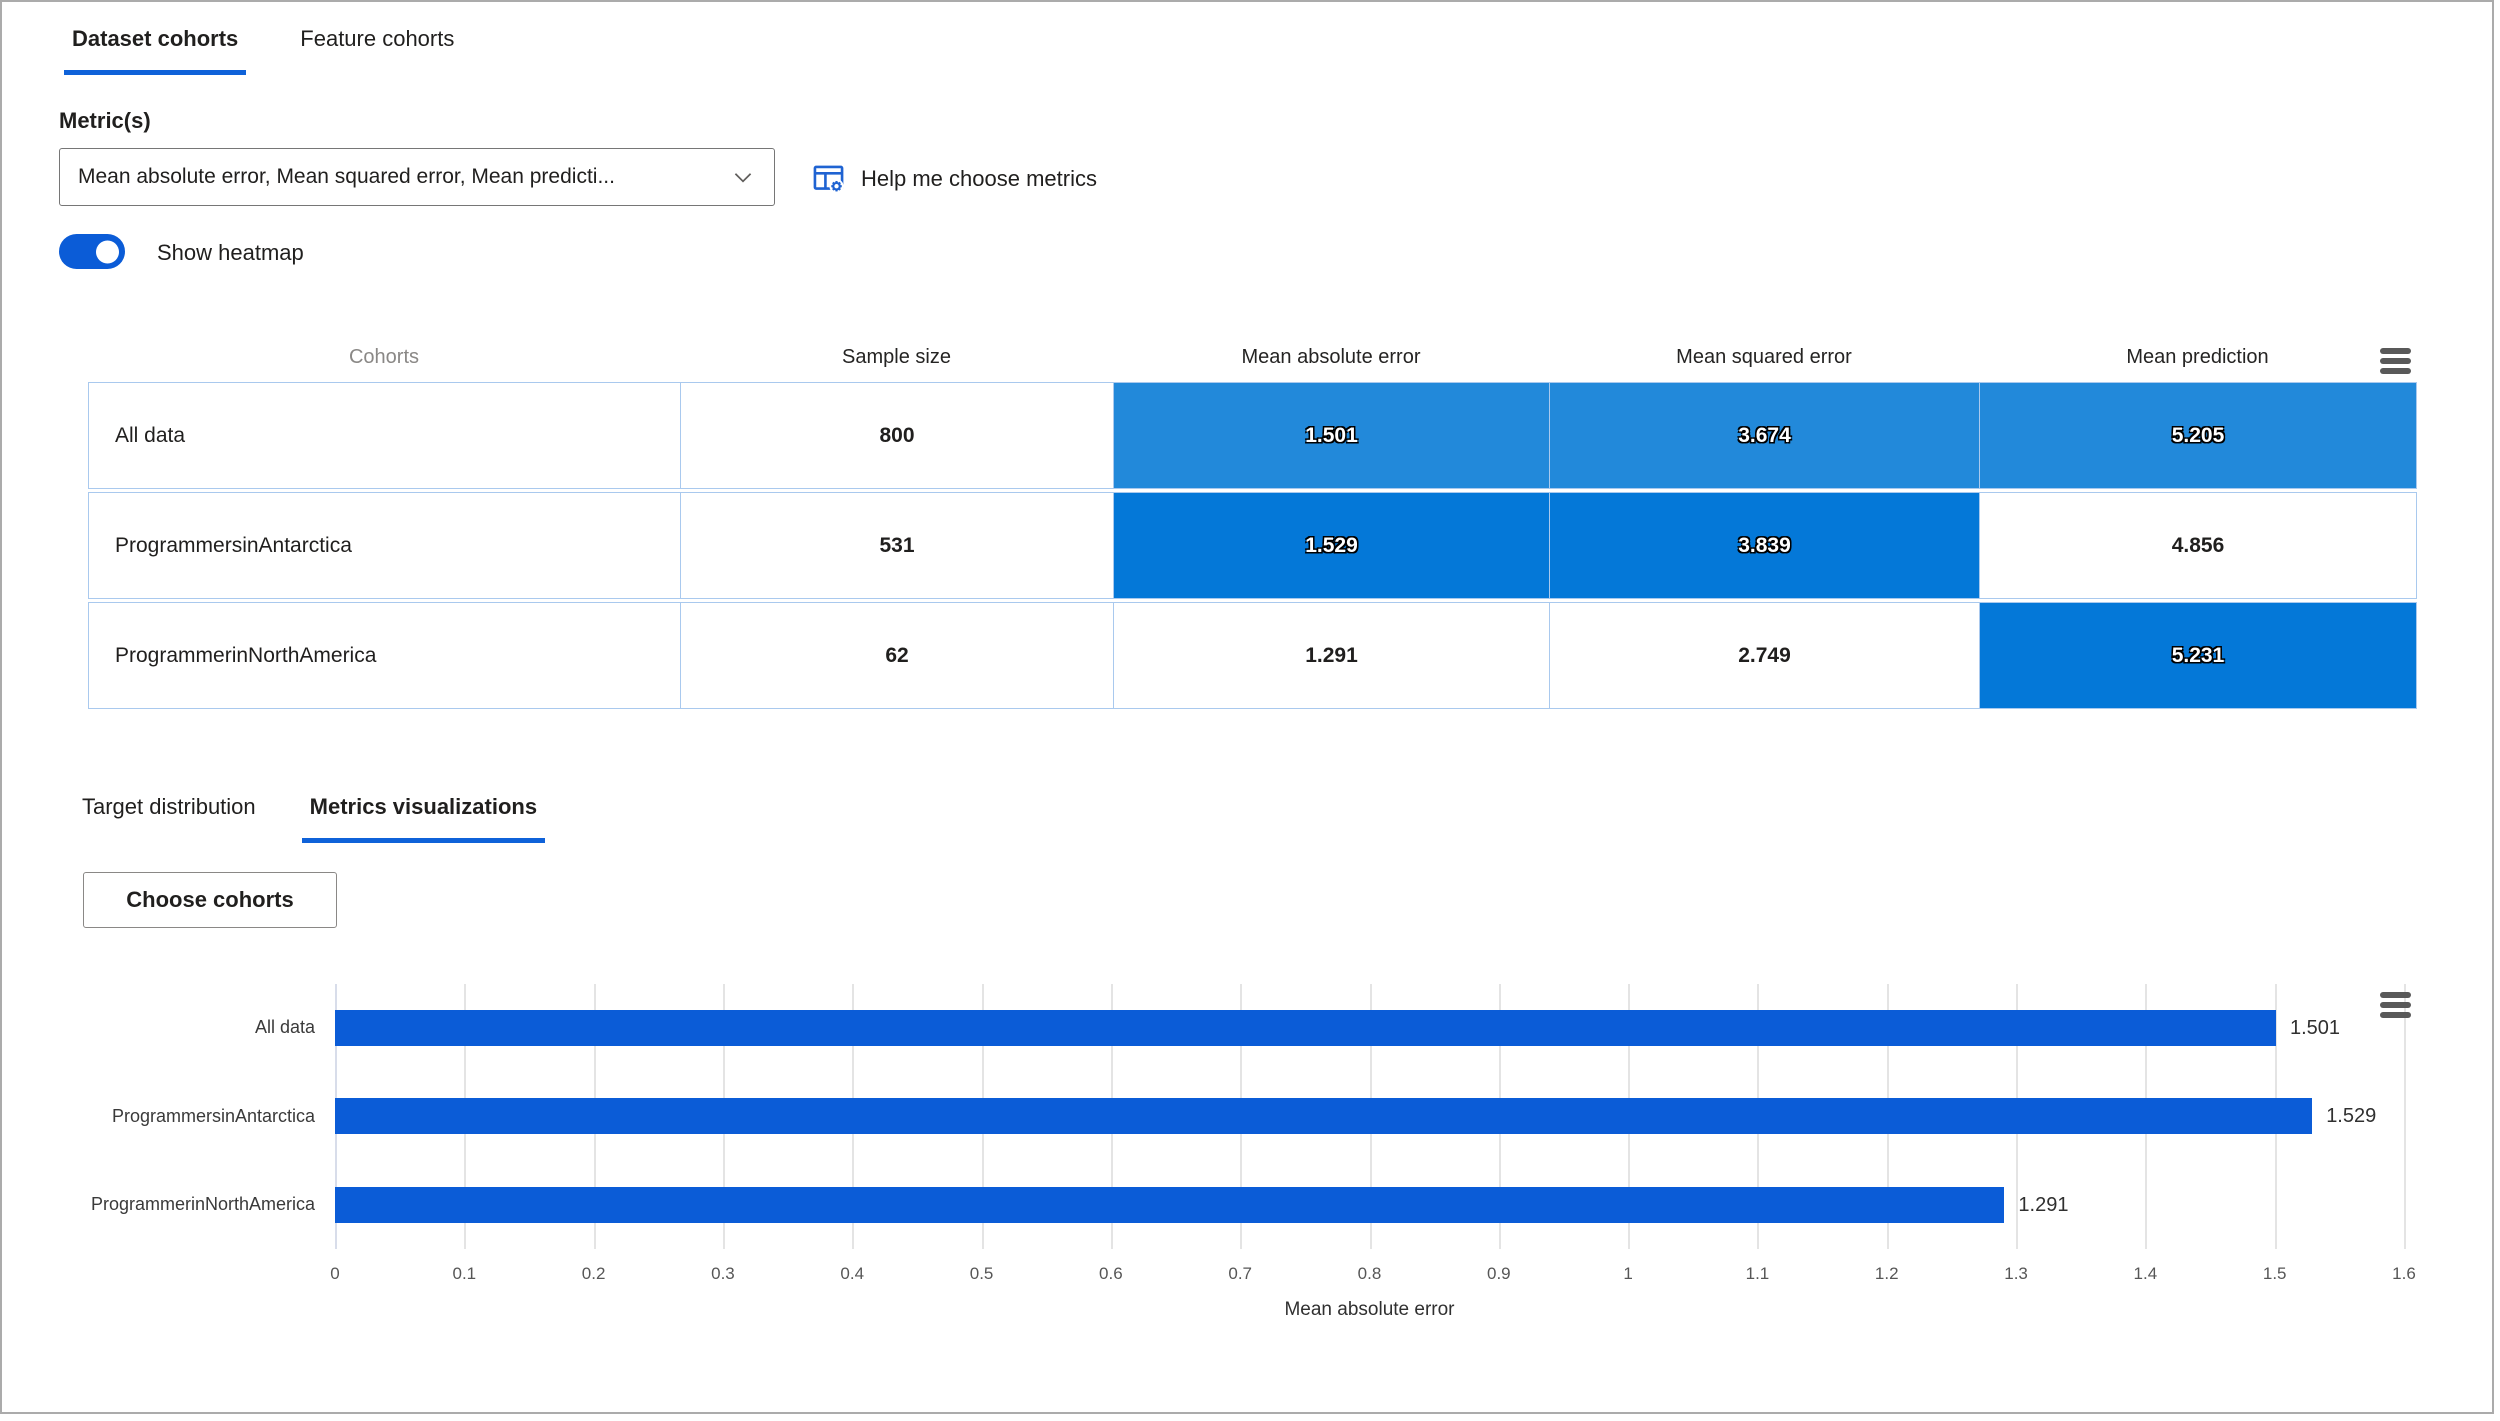 This screenshot has height=1421, width=2500. What do you see at coordinates (2395, 363) in the screenshot?
I see `table-menu-icon` at bounding box center [2395, 363].